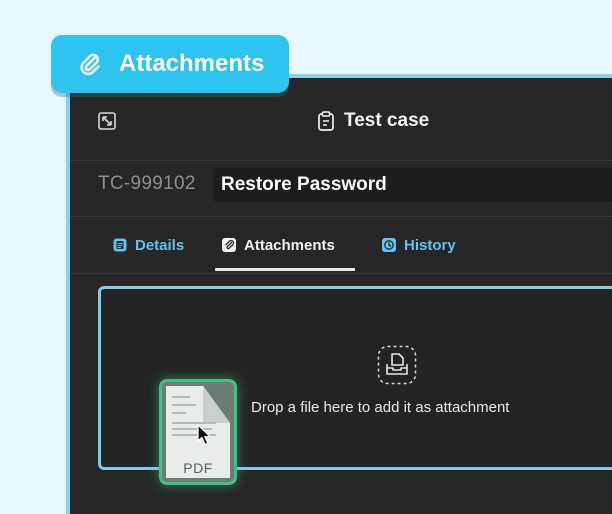 This screenshot has width=612, height=514. I want to click on panel-title: Test case, so click(373, 121).